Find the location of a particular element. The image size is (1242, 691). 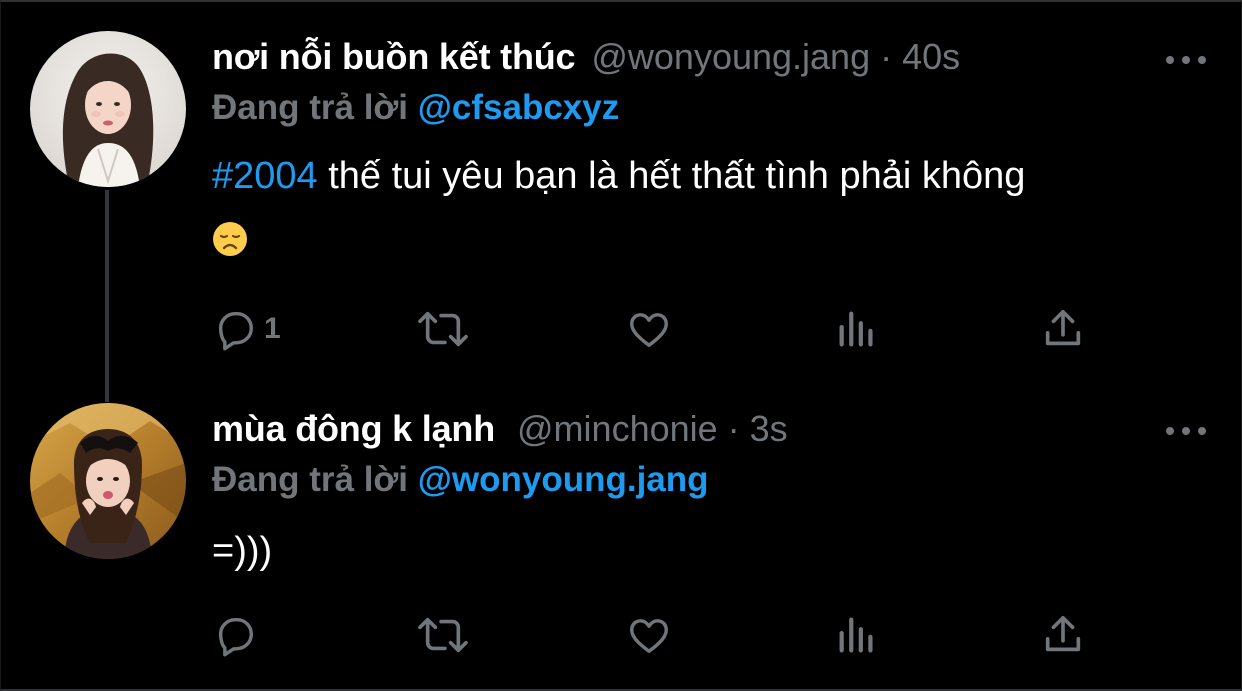

tweet-actions is located at coordinates (652, 635).